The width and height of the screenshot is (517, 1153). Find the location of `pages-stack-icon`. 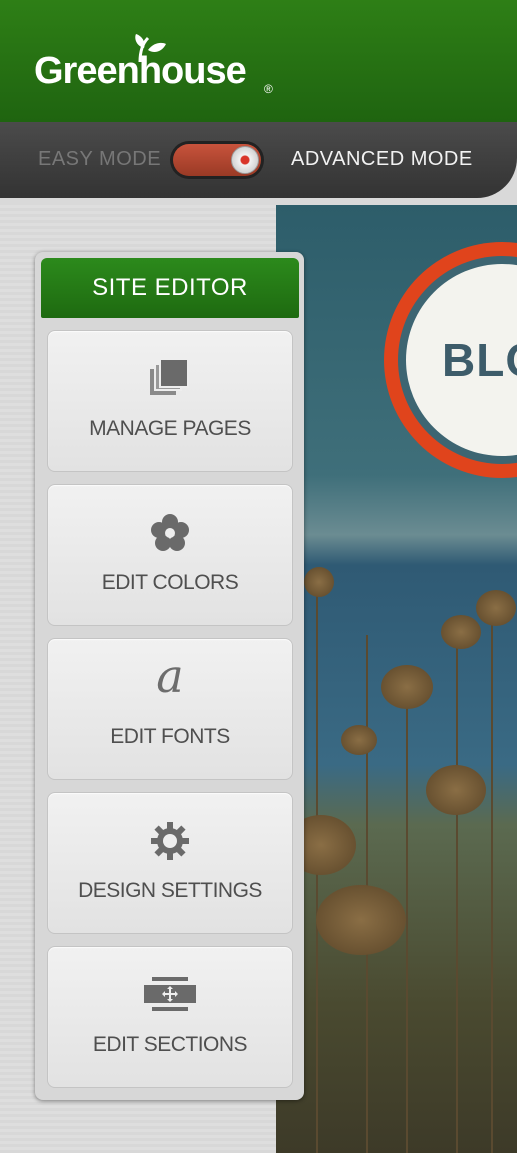

pages-stack-icon is located at coordinates (169, 377).